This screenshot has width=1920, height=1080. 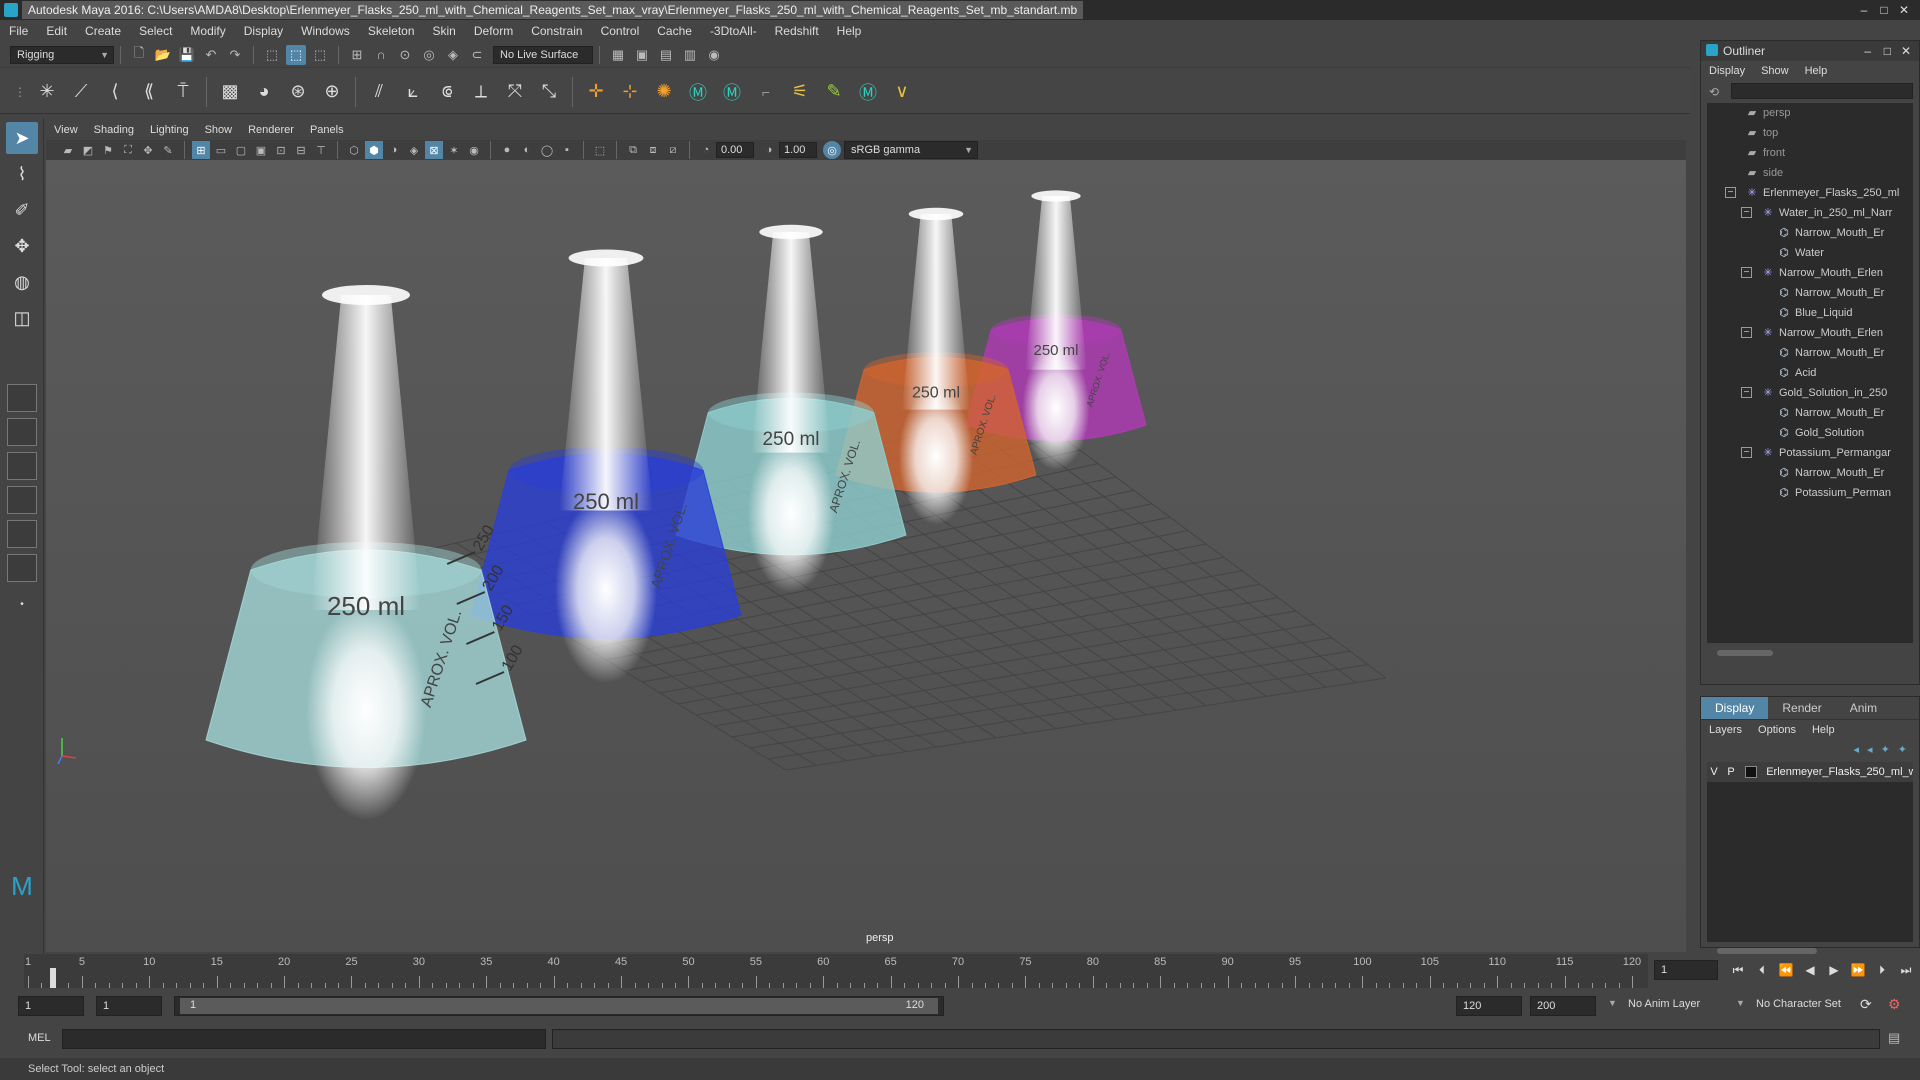 What do you see at coordinates (22, 568) in the screenshot?
I see `hypershade-layout-icon` at bounding box center [22, 568].